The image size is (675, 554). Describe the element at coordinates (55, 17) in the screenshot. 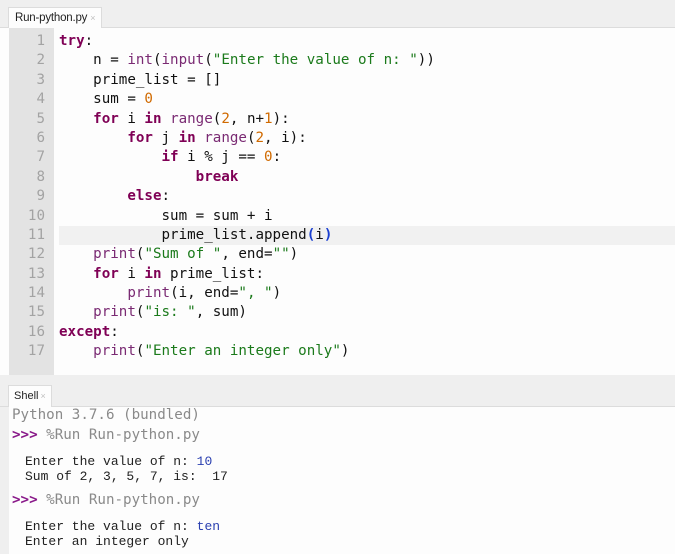

I see `tab-run-python: Run-python.py ×` at that location.